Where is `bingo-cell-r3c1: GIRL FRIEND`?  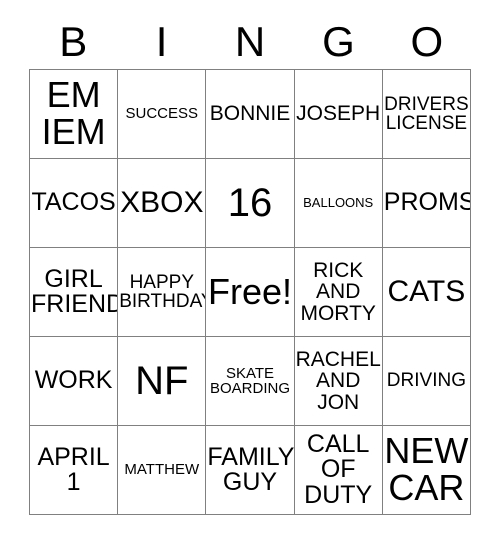
bingo-cell-r3c1: GIRL FRIEND is located at coordinates (74, 292).